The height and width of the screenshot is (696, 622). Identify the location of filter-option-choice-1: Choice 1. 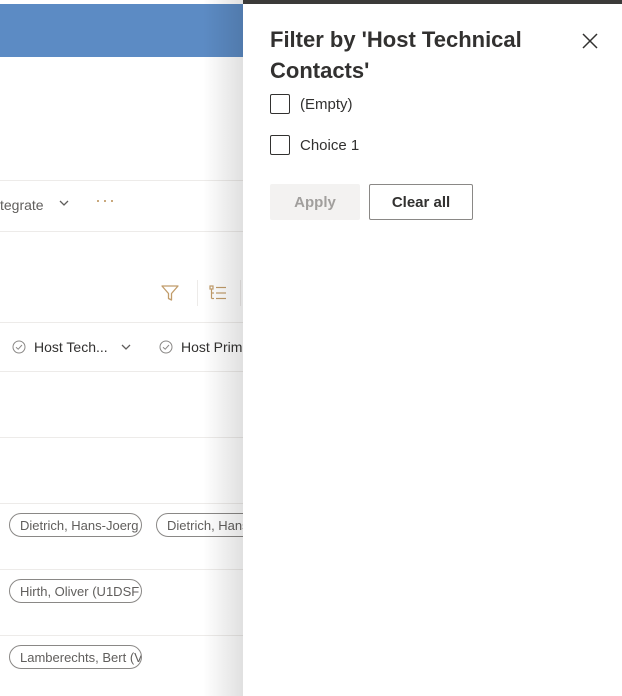
(314, 145).